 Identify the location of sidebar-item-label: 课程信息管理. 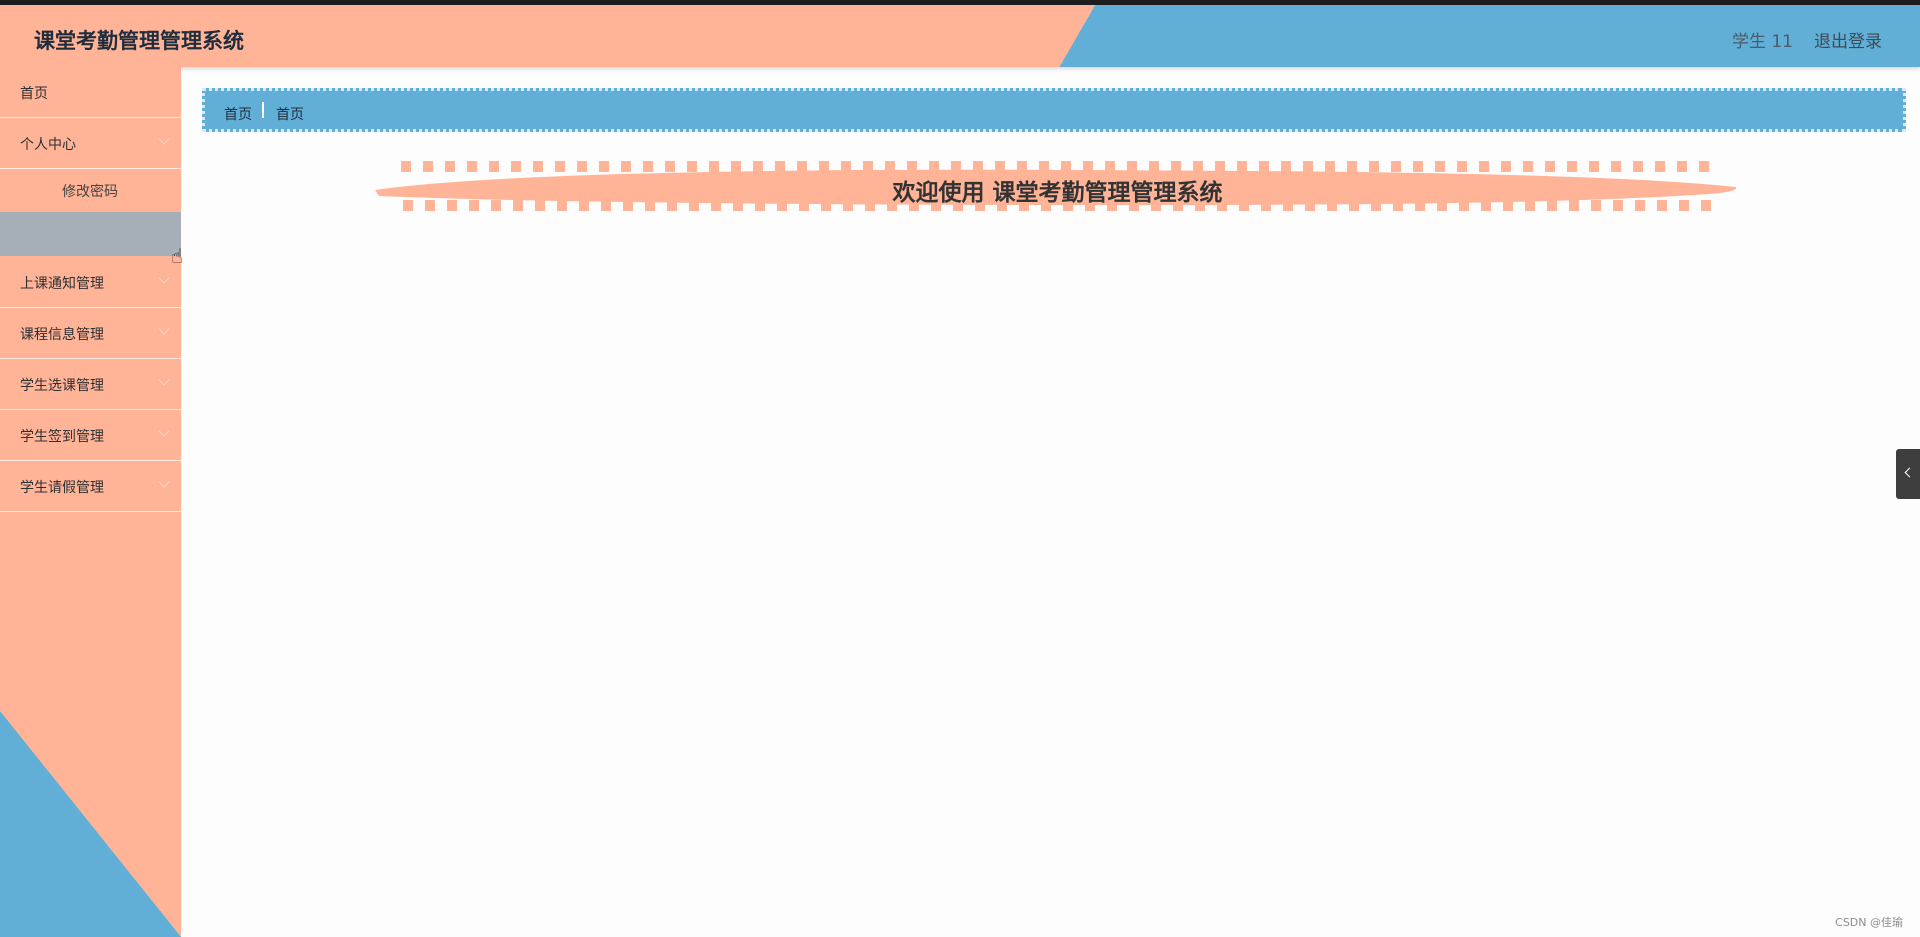
(62, 335).